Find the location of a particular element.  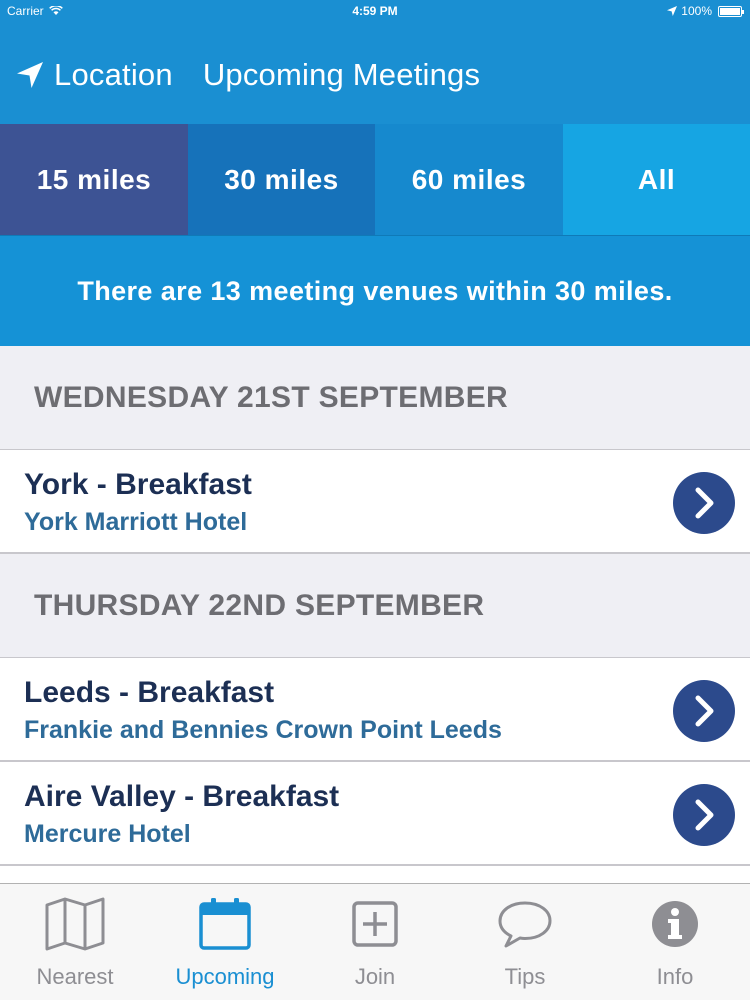

info-icon is located at coordinates (675, 924).